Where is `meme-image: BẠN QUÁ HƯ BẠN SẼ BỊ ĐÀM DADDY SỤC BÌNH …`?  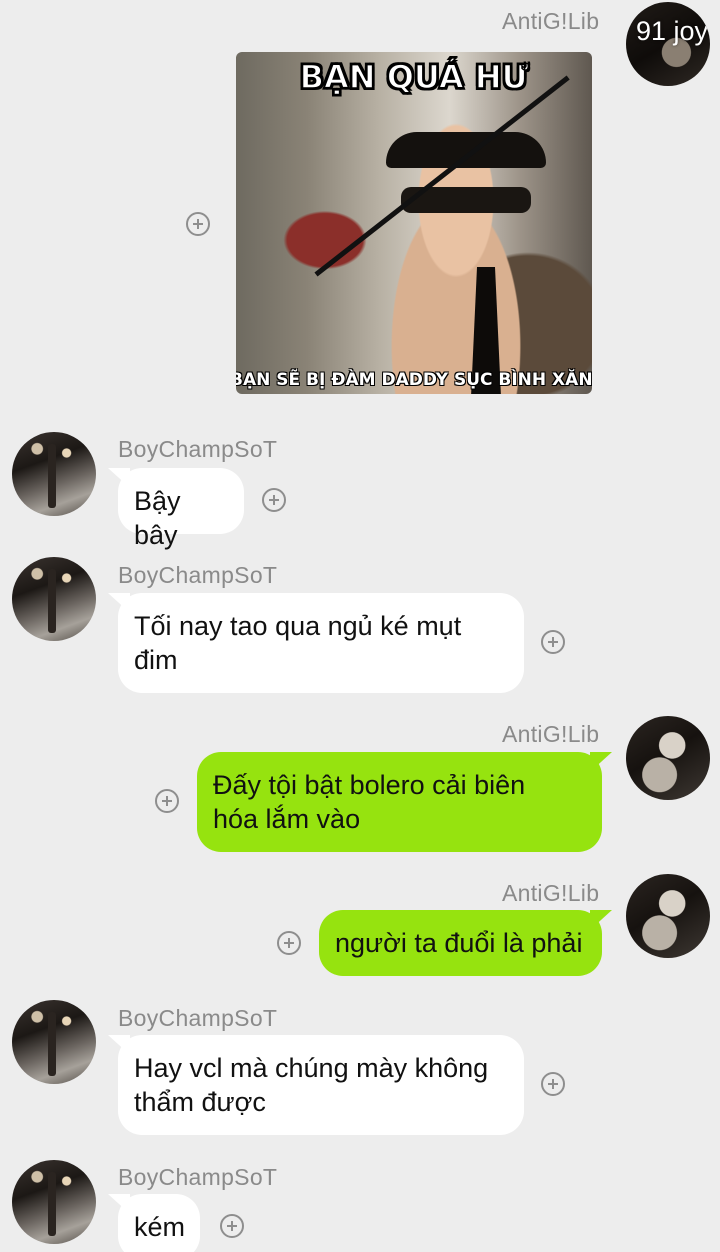 meme-image: BẠN QUÁ HƯ BẠN SẼ BỊ ĐÀM DADDY SỤC BÌNH … is located at coordinates (414, 223).